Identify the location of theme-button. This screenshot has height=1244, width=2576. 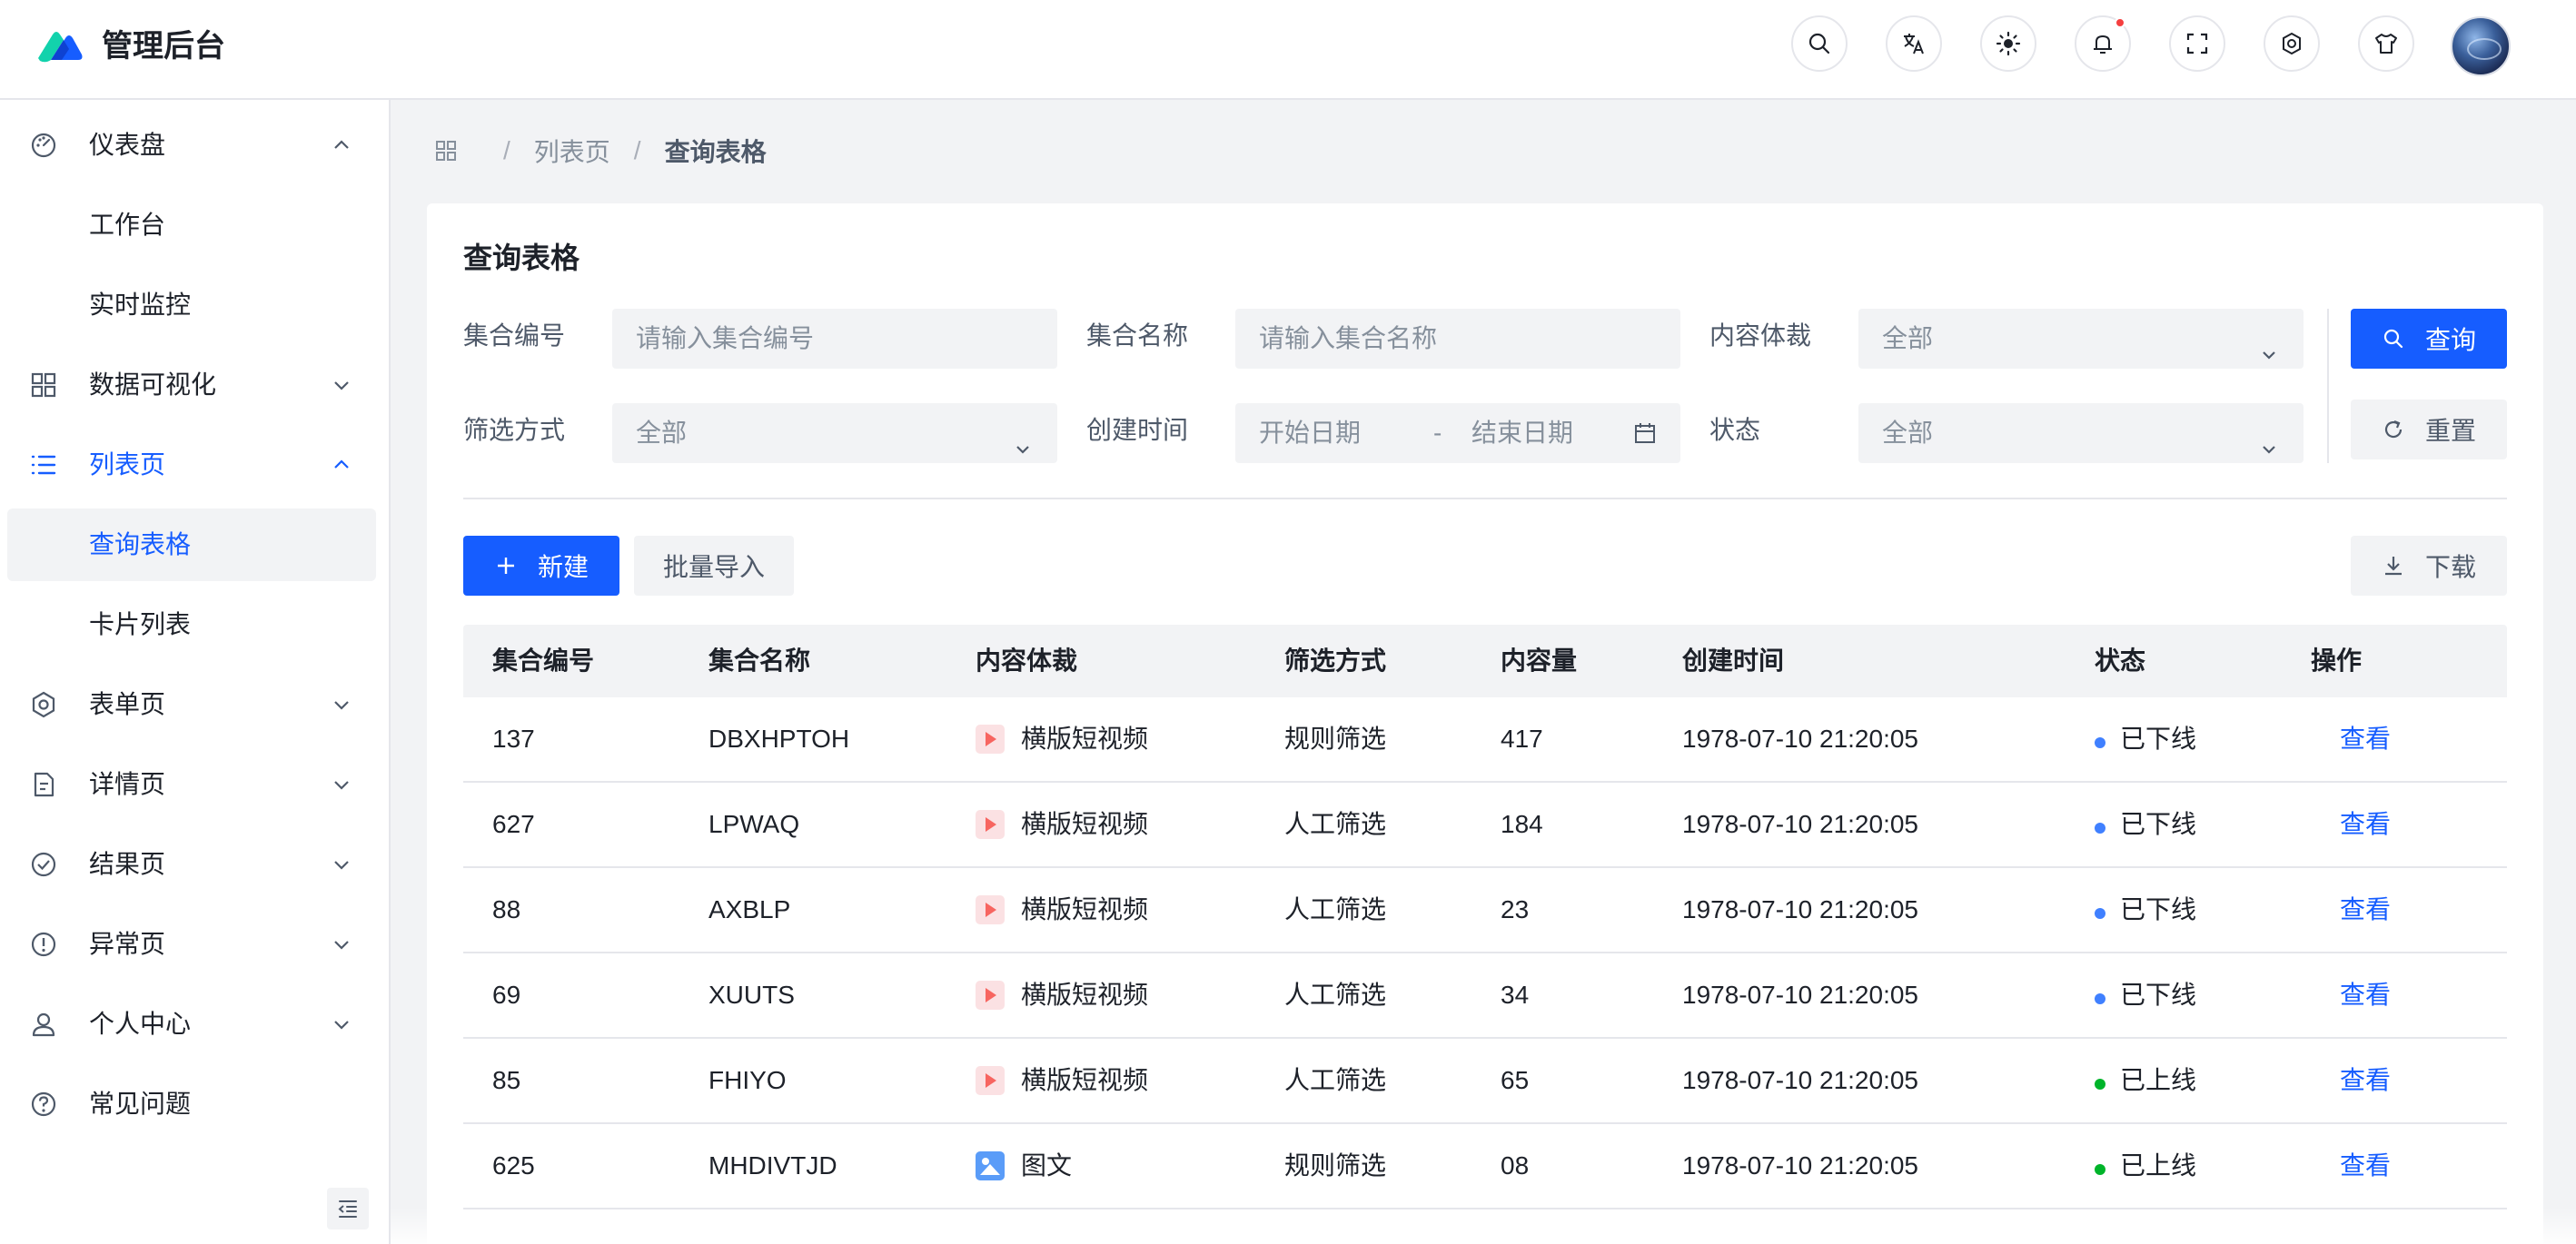
(2008, 43).